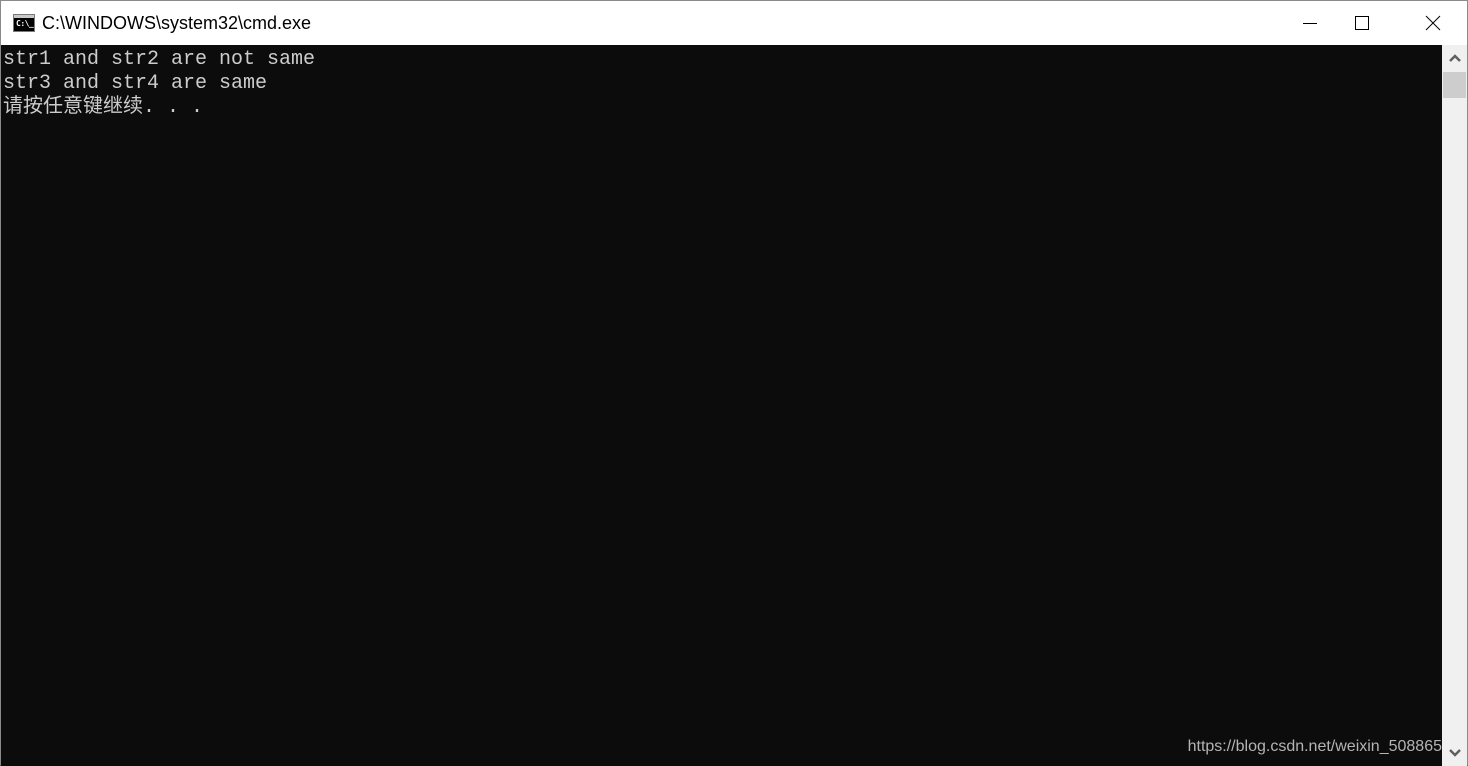 Image resolution: width=1468 pixels, height=766 pixels. Describe the element at coordinates (734, 23) in the screenshot. I see `title-bar: C:\_ C:\WINDOWS\system32\cmd.exe` at that location.